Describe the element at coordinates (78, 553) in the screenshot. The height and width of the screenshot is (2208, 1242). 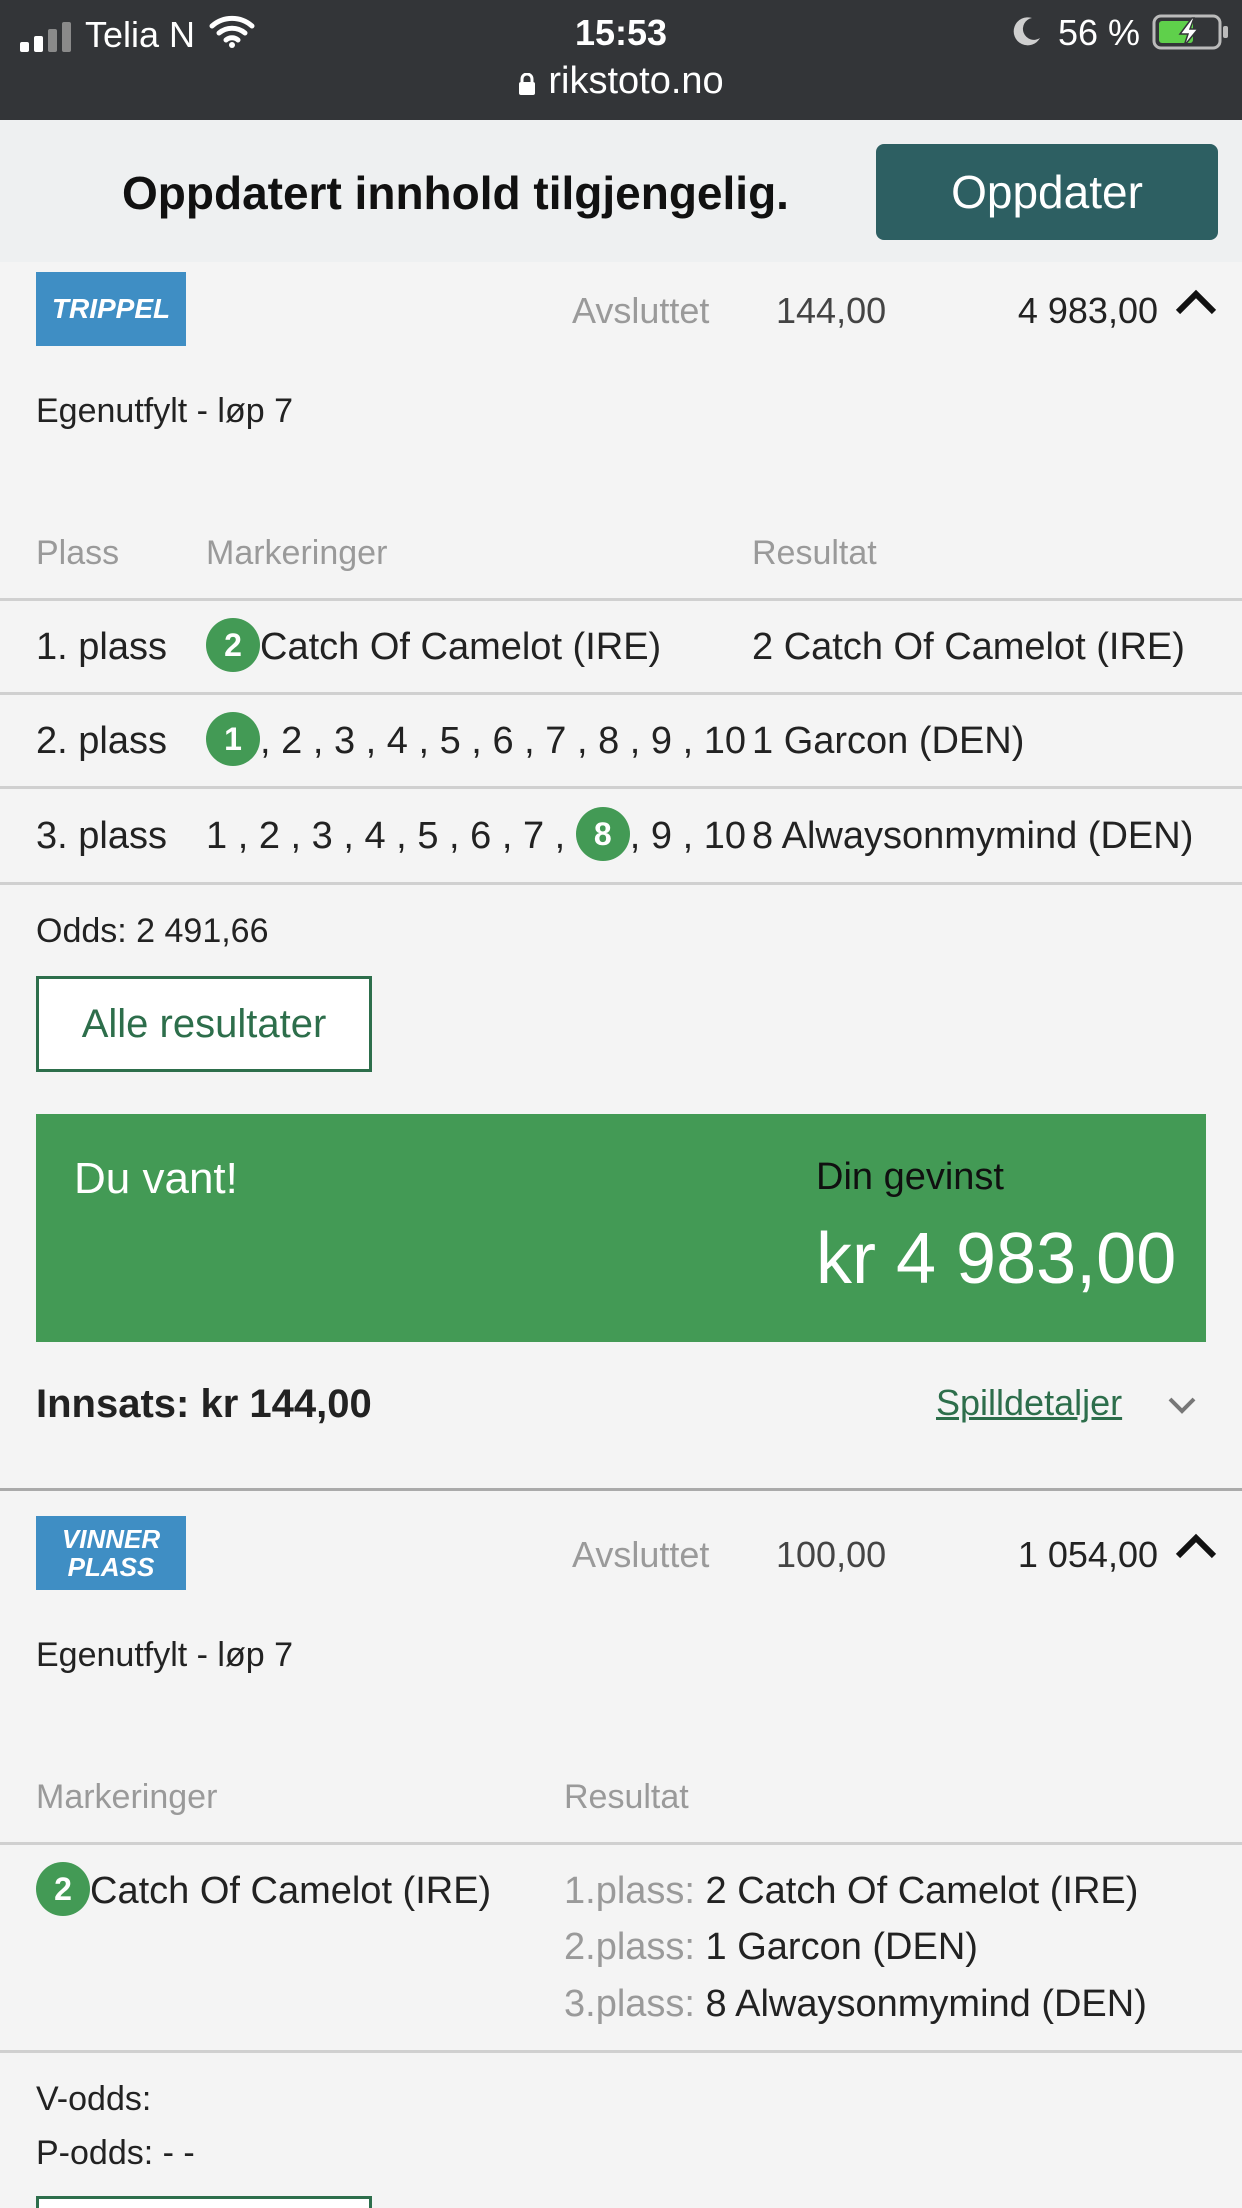
I see `column-header-place: Plass` at that location.